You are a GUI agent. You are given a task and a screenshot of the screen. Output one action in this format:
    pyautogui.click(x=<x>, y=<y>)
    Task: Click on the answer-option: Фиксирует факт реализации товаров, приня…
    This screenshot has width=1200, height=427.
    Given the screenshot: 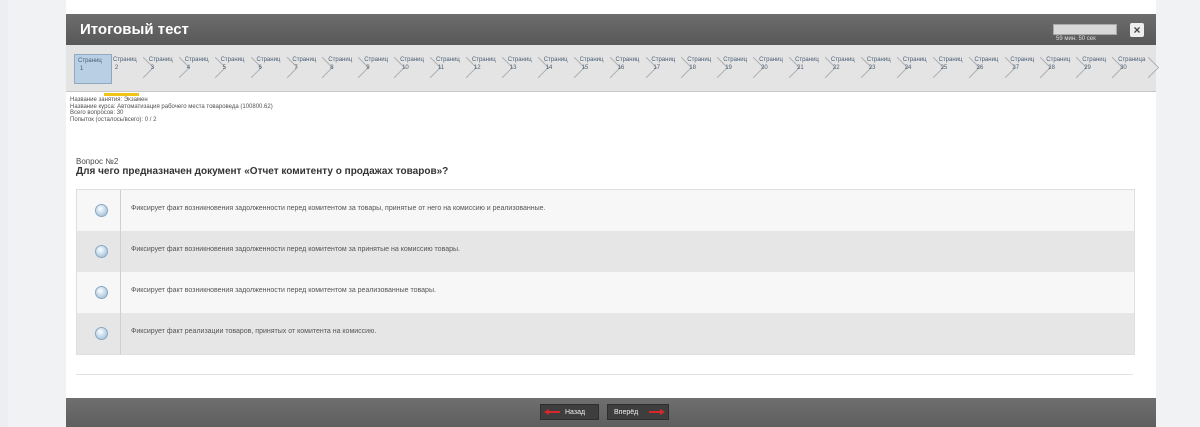 What is the action you would take?
    pyautogui.click(x=605, y=333)
    